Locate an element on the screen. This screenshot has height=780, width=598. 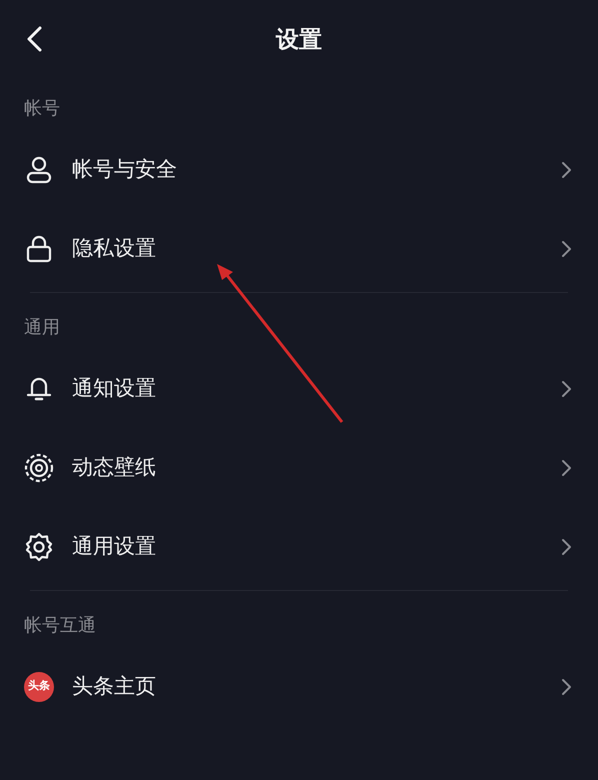
row-label: 帐号与安全 is located at coordinates (125, 169).